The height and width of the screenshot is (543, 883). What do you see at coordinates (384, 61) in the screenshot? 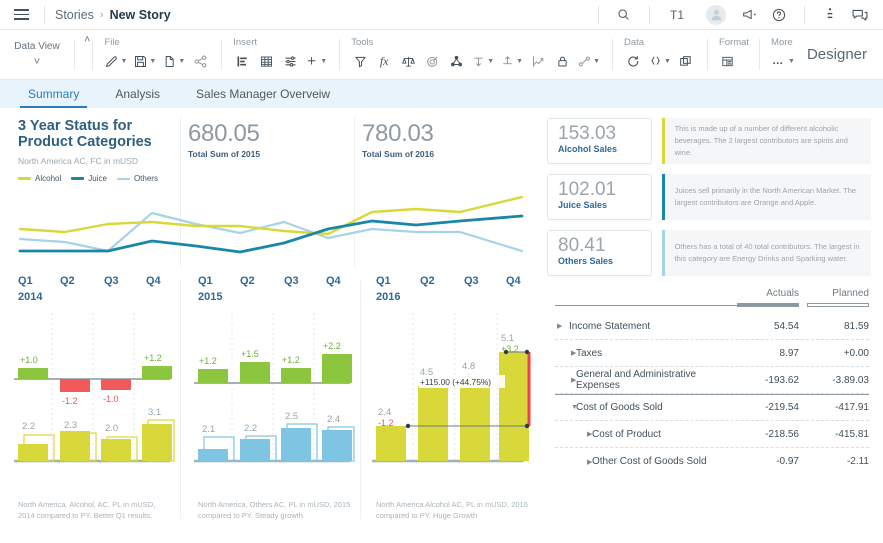
I see `formula-fx-icon: fx` at bounding box center [384, 61].